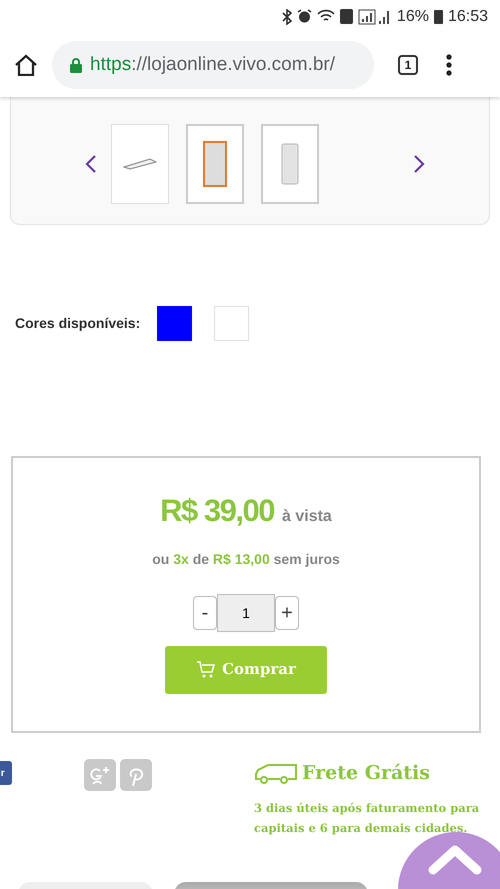 The width and height of the screenshot is (500, 889). What do you see at coordinates (346, 16) in the screenshot?
I see `sim-icon` at bounding box center [346, 16].